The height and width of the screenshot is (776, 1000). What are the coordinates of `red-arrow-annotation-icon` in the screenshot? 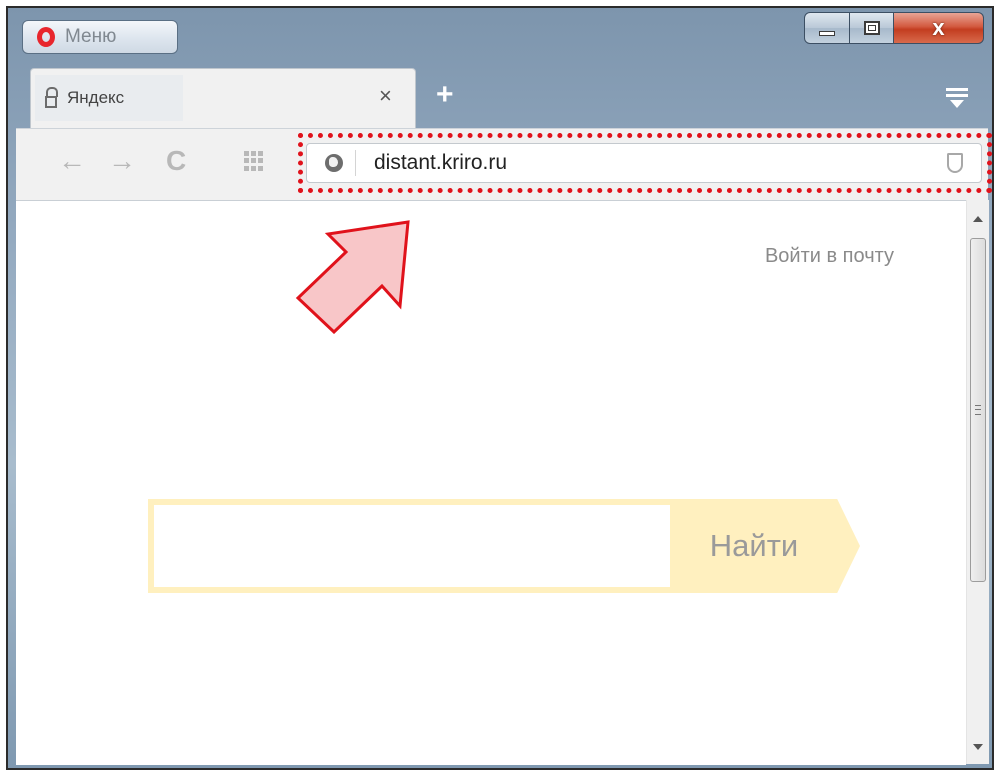 It's located at (352, 277).